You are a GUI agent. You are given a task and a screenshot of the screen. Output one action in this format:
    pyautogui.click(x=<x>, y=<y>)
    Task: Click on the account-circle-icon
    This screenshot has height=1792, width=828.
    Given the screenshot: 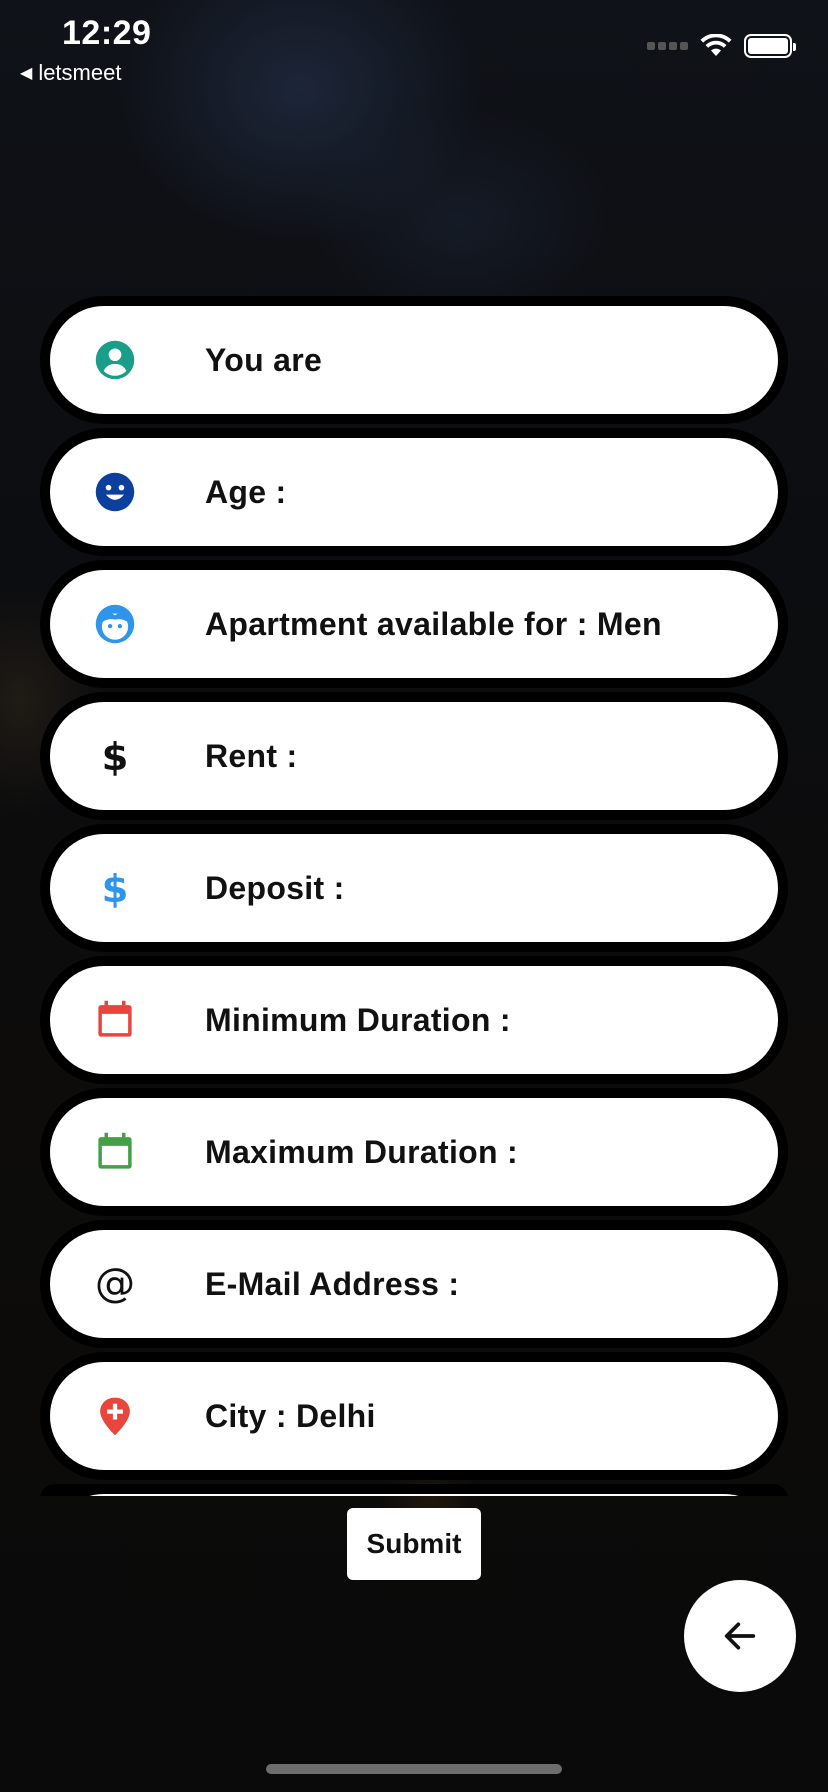 What is the action you would take?
    pyautogui.click(x=115, y=360)
    